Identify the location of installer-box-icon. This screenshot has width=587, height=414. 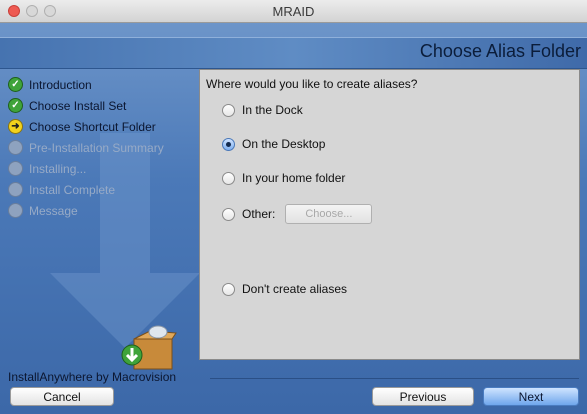
(149, 347).